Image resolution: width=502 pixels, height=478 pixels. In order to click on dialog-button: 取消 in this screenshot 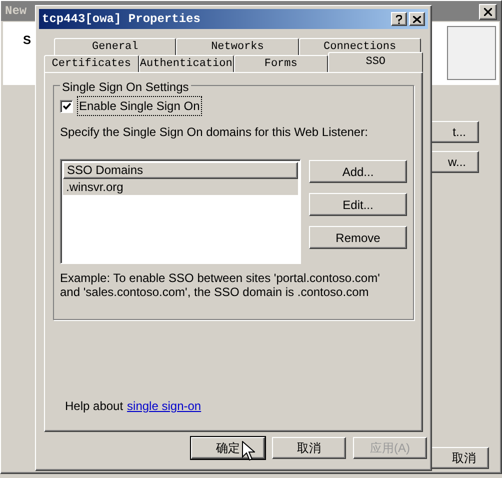, I will do `click(309, 448)`.